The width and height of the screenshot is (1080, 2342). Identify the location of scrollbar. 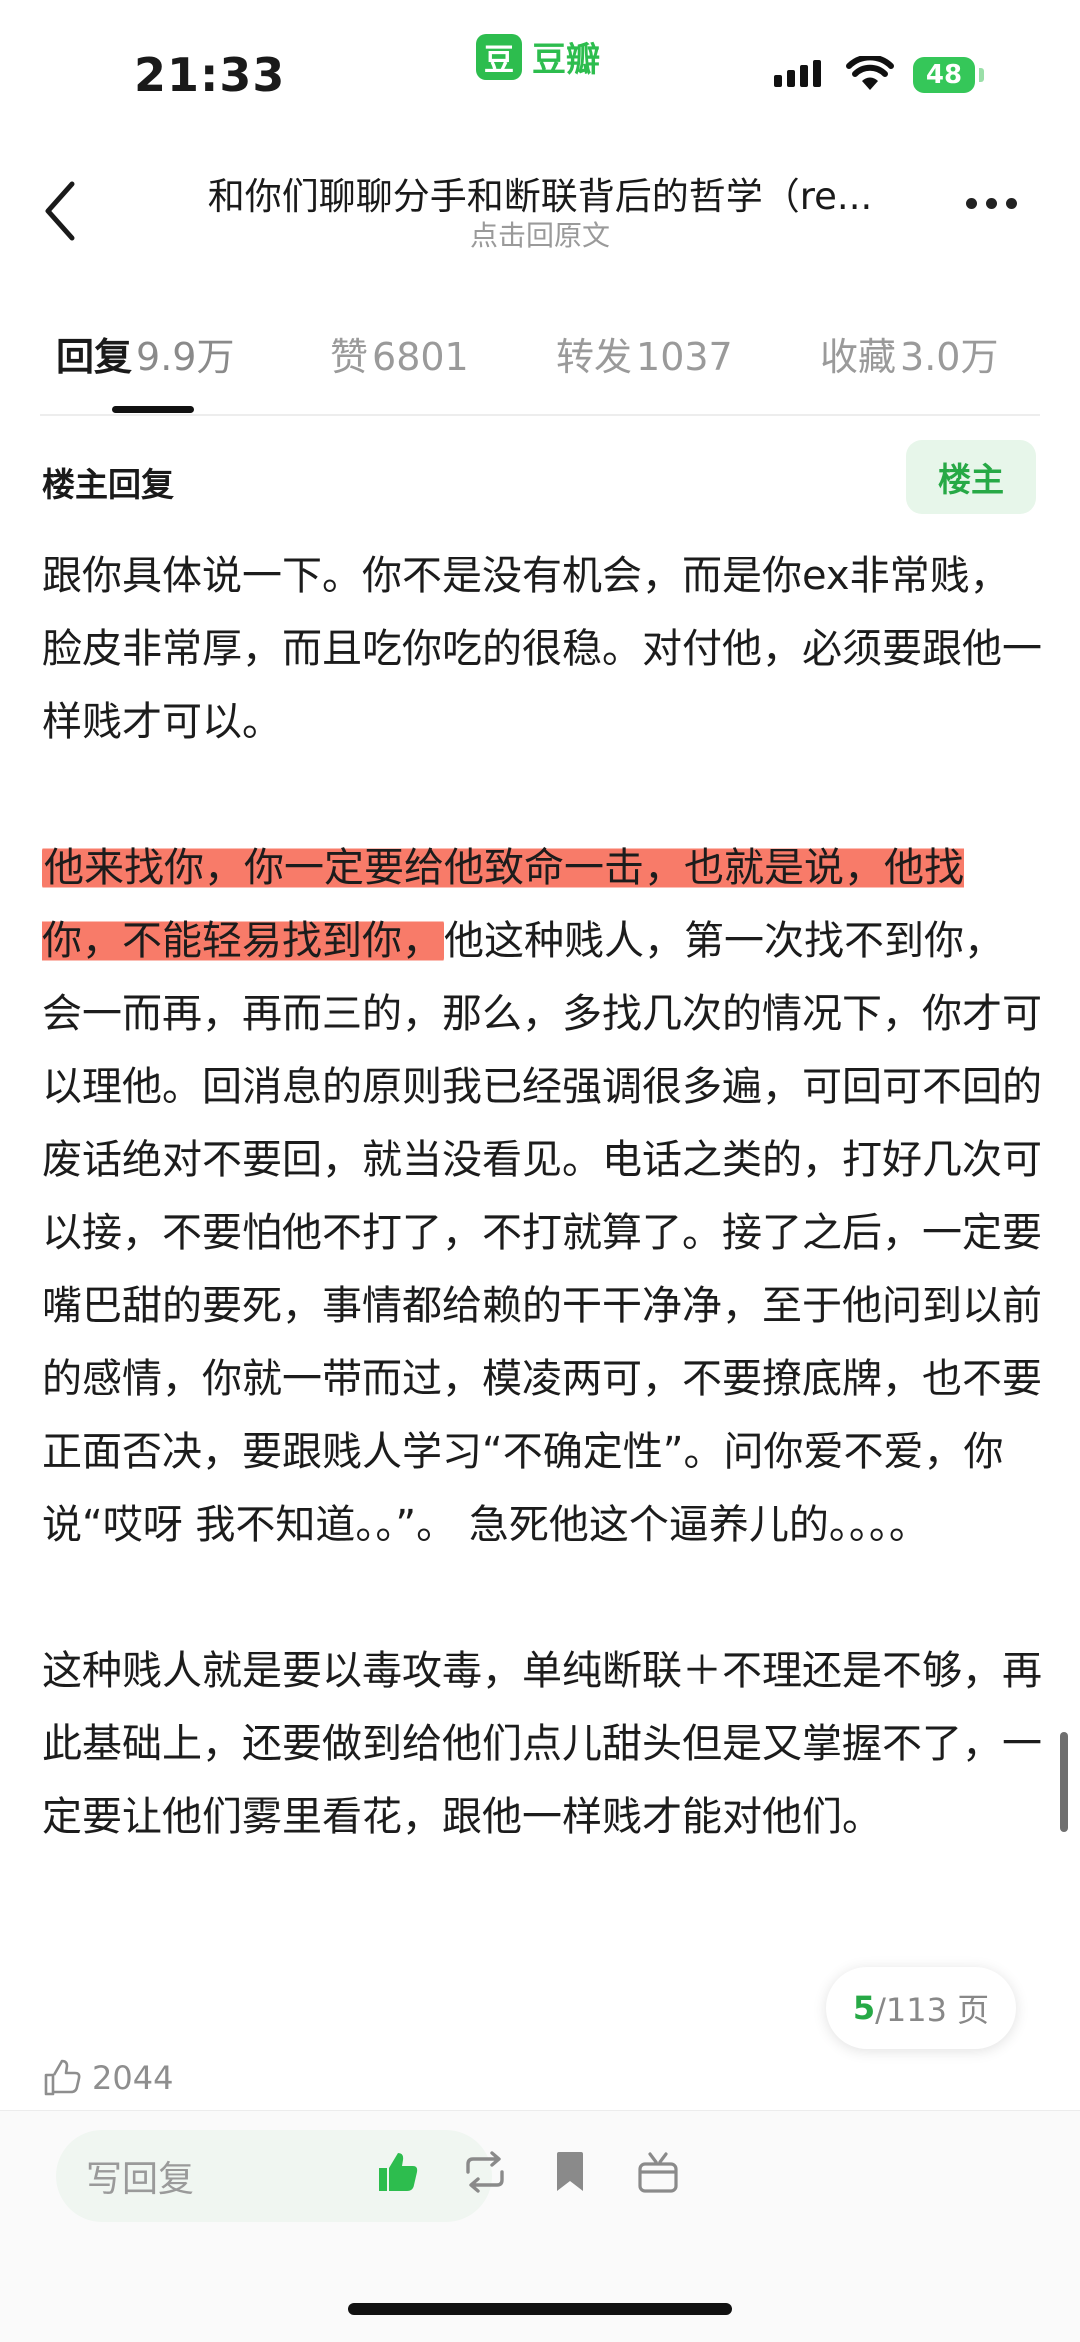
(1064, 1782).